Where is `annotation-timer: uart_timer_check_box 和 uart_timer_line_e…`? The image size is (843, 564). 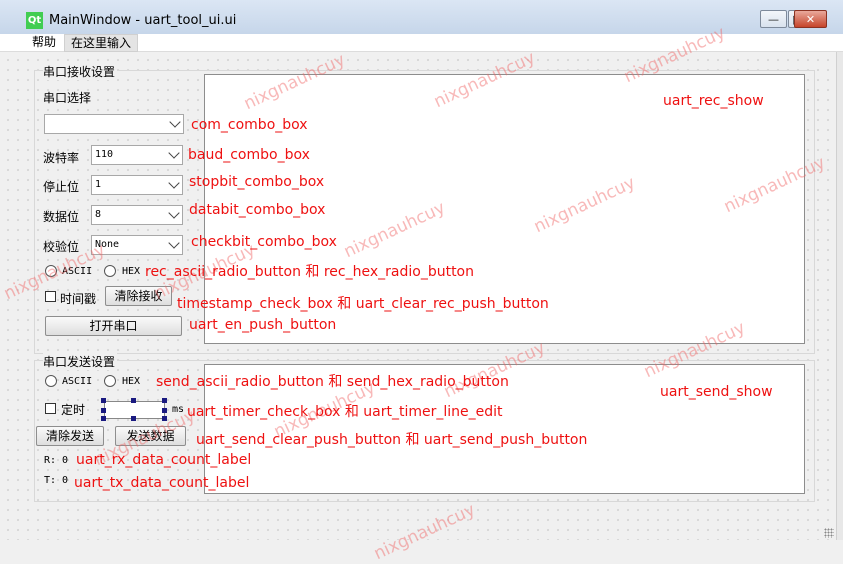 annotation-timer: uart_timer_check_box 和 uart_timer_line_e… is located at coordinates (345, 412).